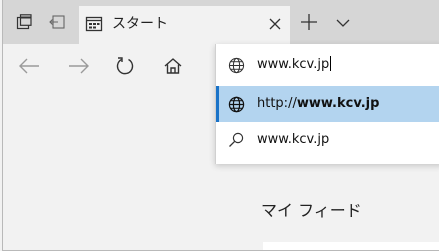 The width and height of the screenshot is (439, 251). What do you see at coordinates (95, 25) in the screenshot?
I see `start-page-icon` at bounding box center [95, 25].